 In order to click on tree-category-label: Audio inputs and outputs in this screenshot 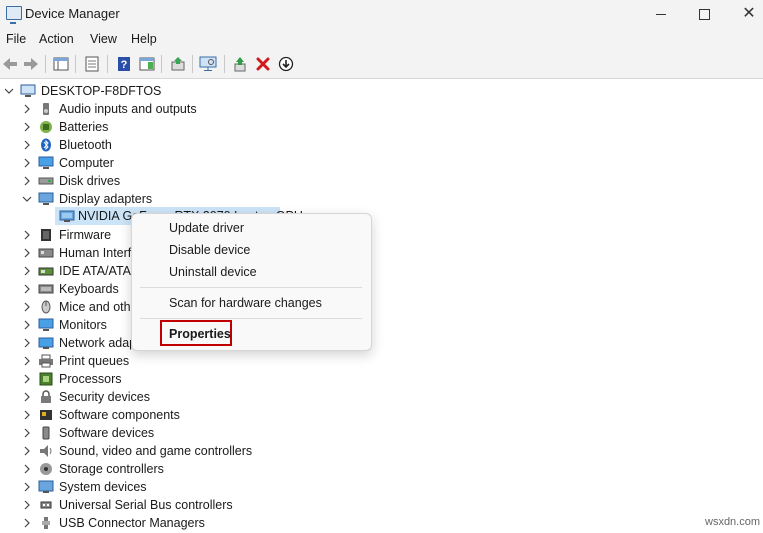, I will do `click(128, 109)`.